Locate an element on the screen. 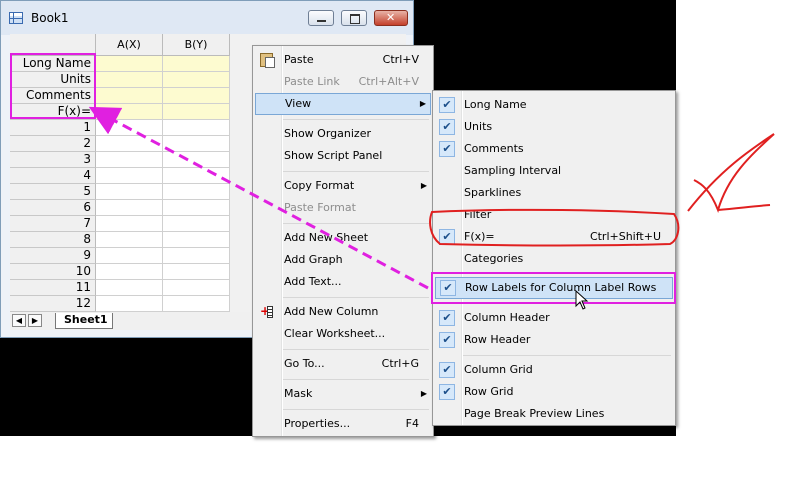 The image size is (786, 490). filter-fx-circle-annotation is located at coordinates (554, 227).